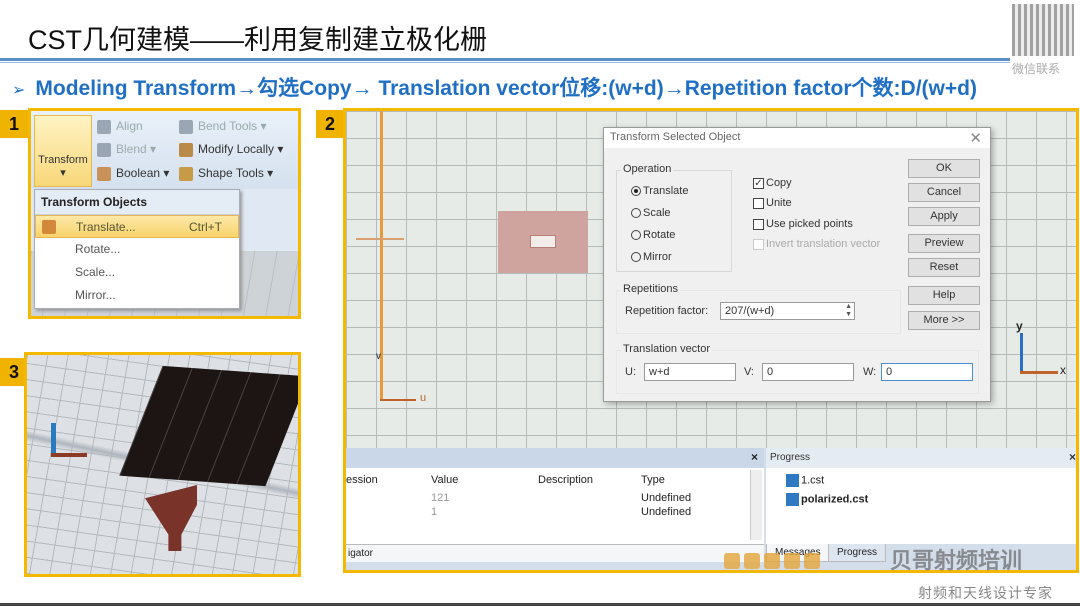 The height and width of the screenshot is (608, 1080). What do you see at coordinates (380, 239) in the screenshot?
I see `u-axis-handle` at bounding box center [380, 239].